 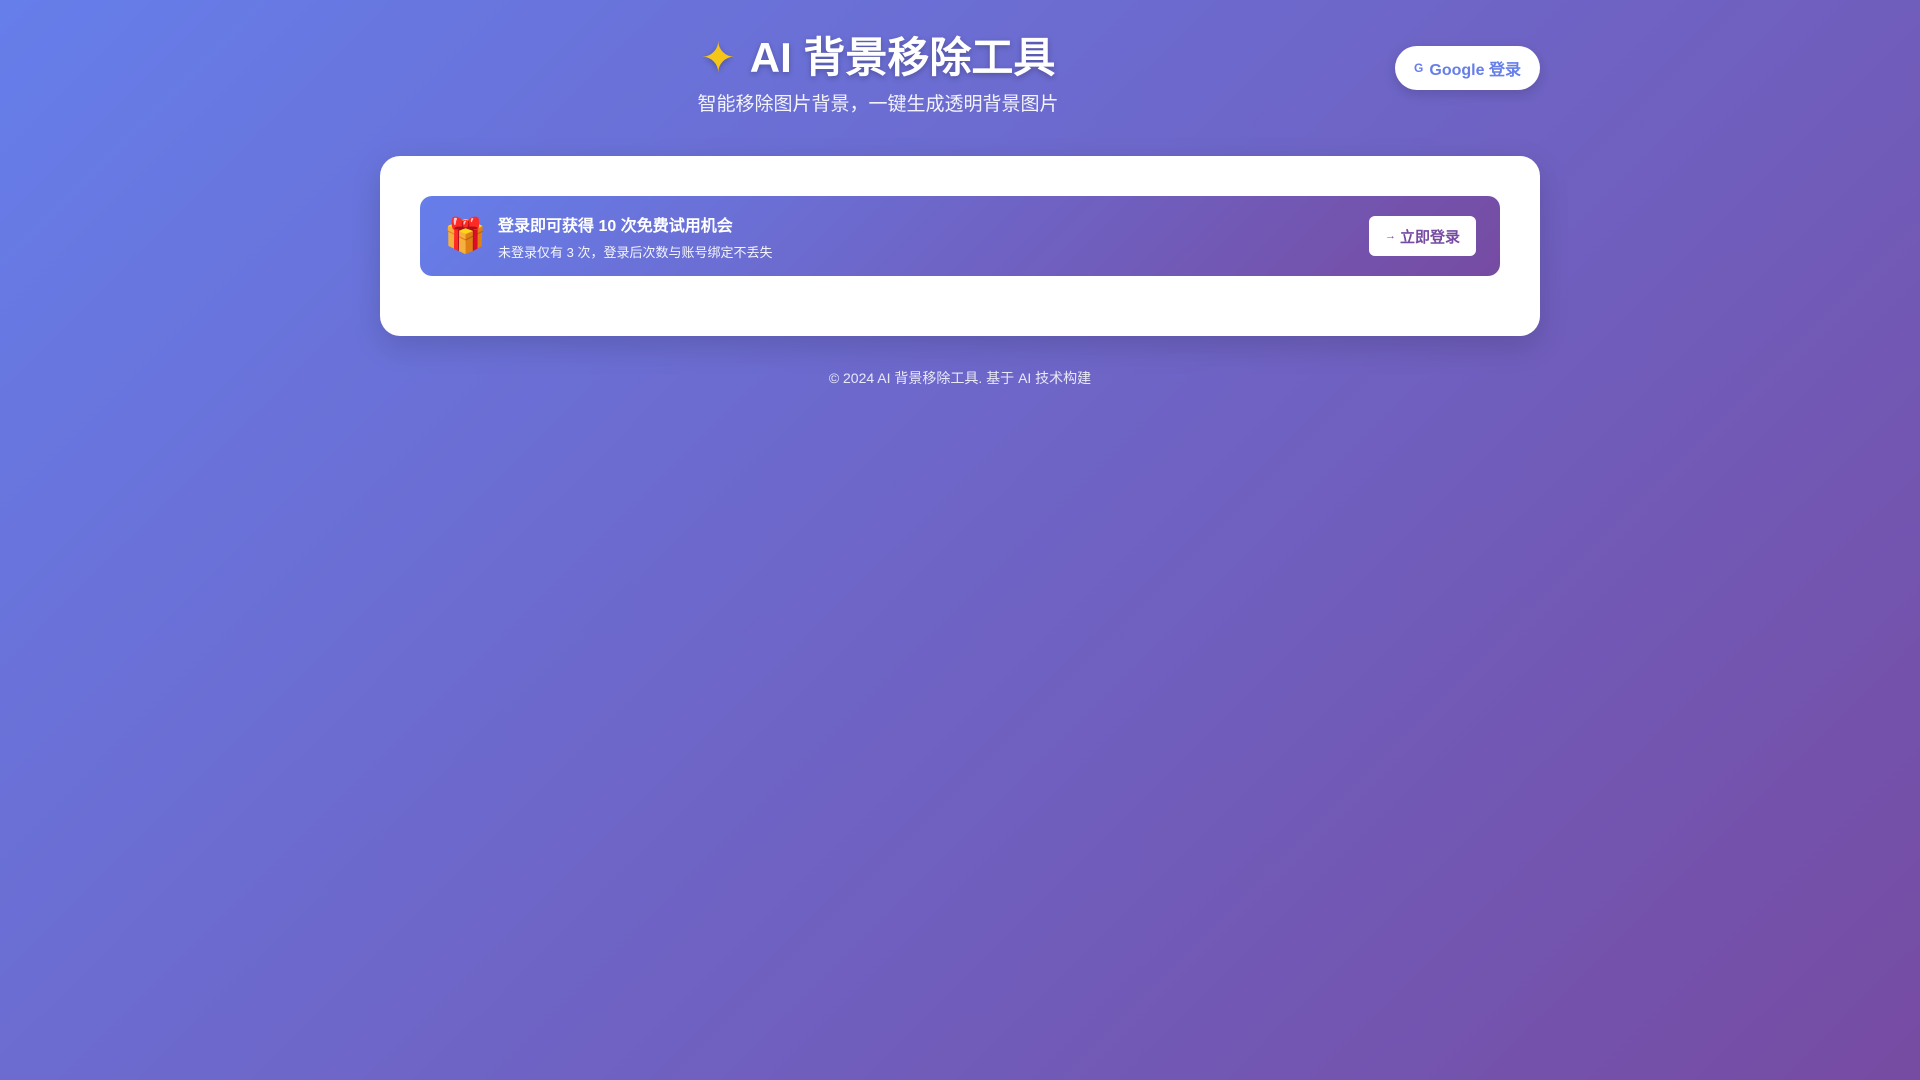 What do you see at coordinates (960, 378) in the screenshot?
I see `footer-text: © 2024 AI 背景移除工具. 基于 AI 技术构建` at bounding box center [960, 378].